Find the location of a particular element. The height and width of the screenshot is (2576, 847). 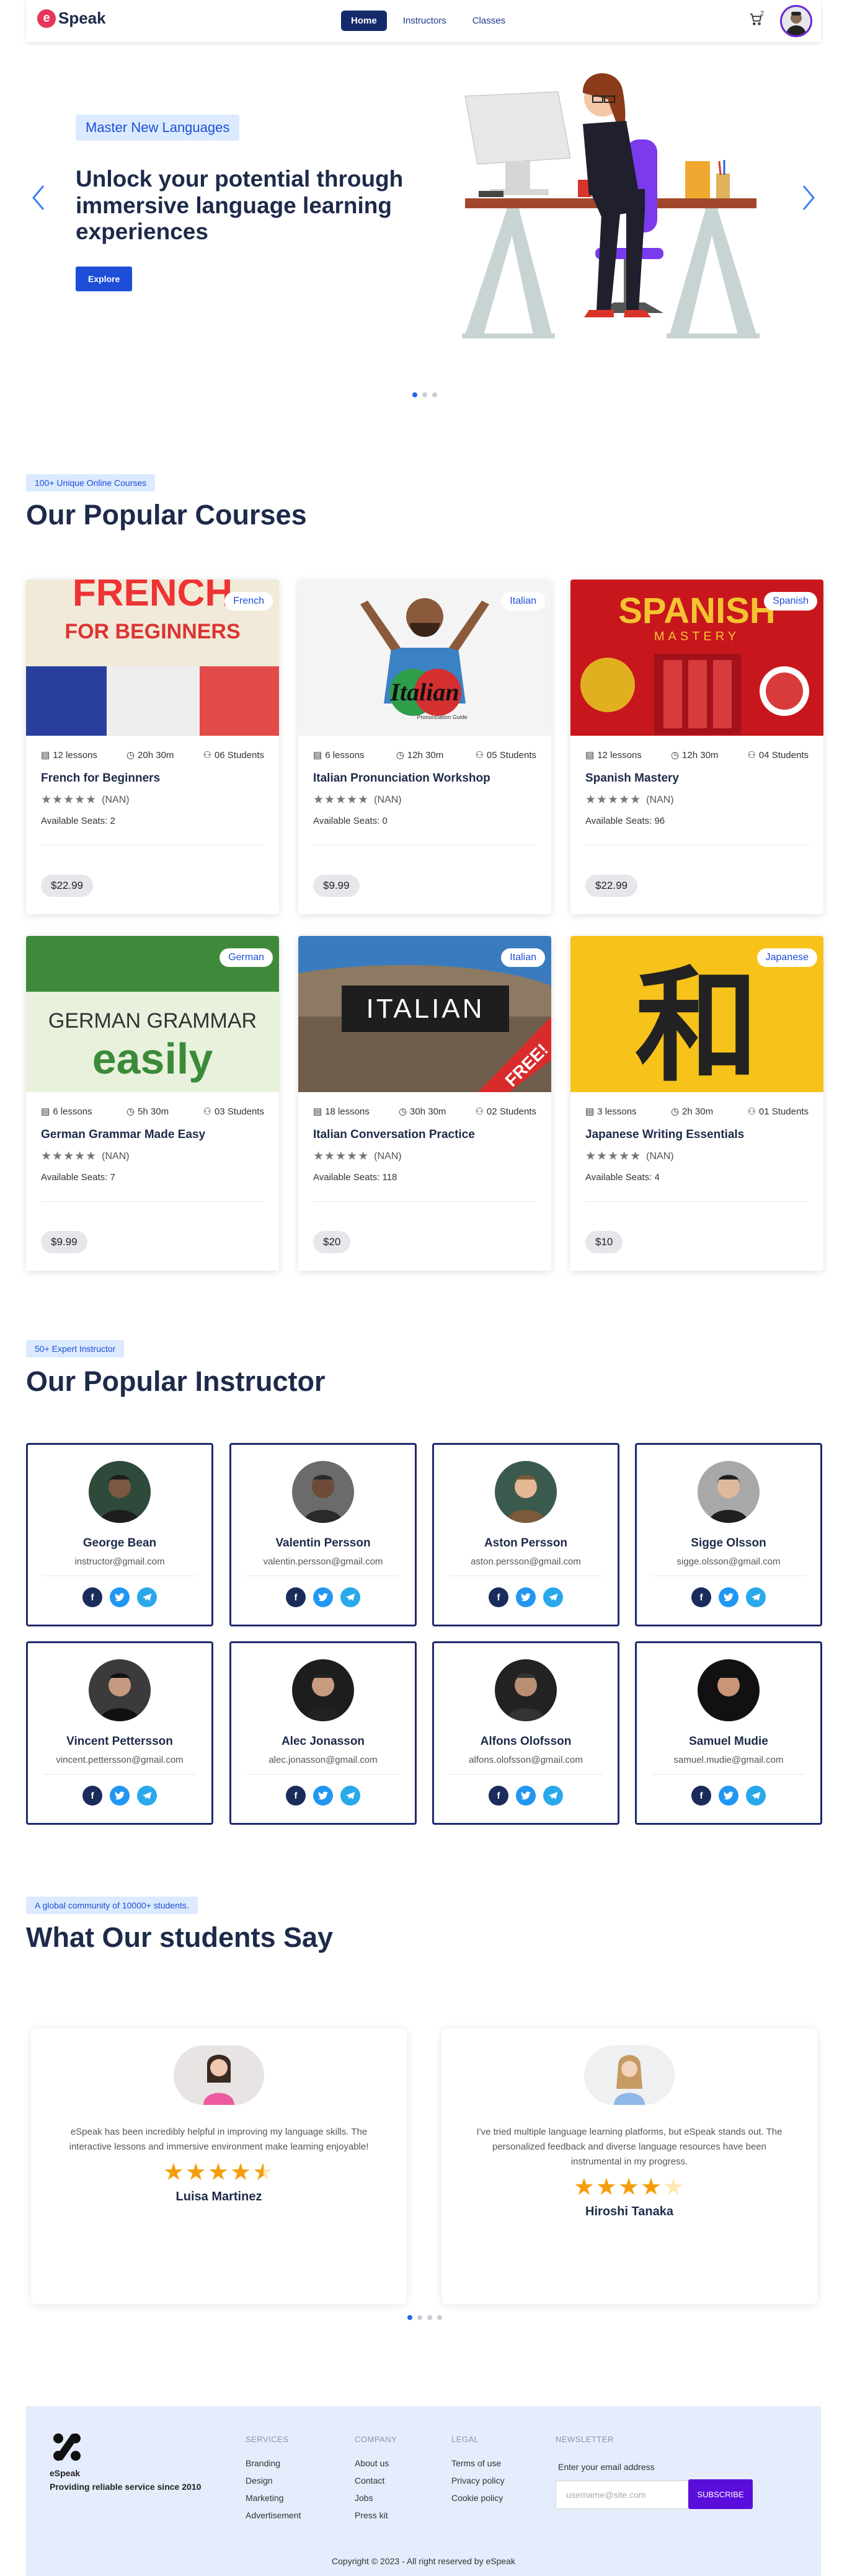

menu-item-instructors: Instructors is located at coordinates (424, 21).